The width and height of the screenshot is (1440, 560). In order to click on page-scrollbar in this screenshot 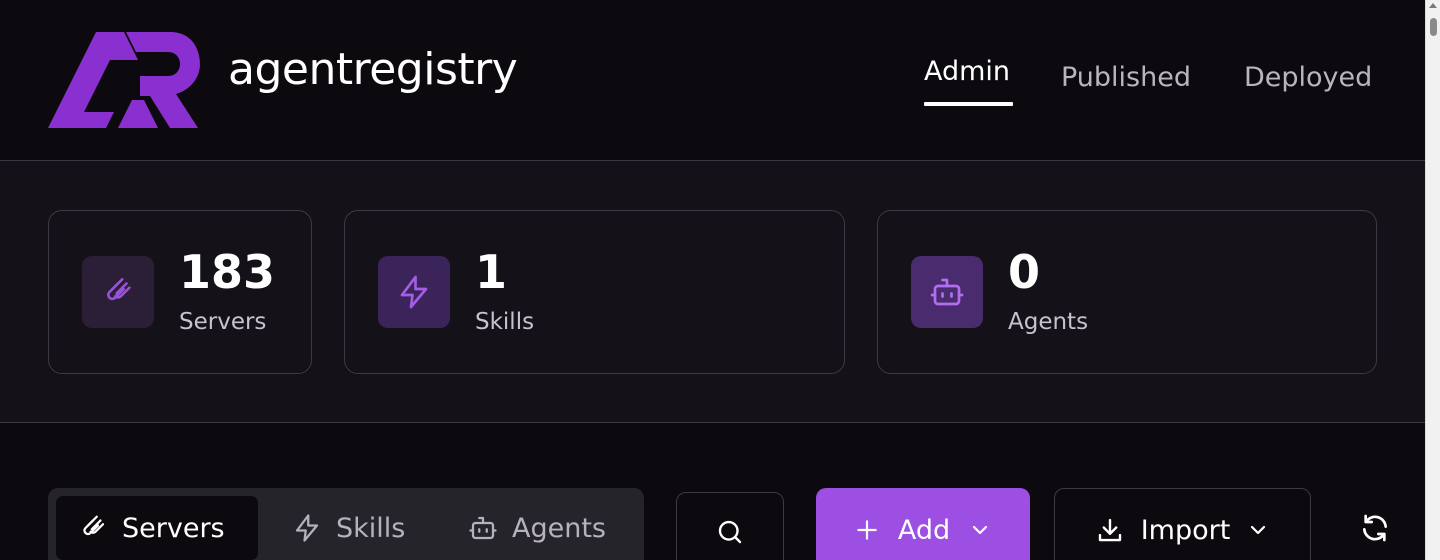, I will do `click(1432, 280)`.